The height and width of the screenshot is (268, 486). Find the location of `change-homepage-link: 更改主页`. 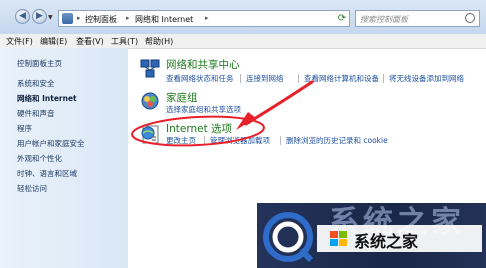

change-homepage-link: 更改主页 is located at coordinates (181, 140).